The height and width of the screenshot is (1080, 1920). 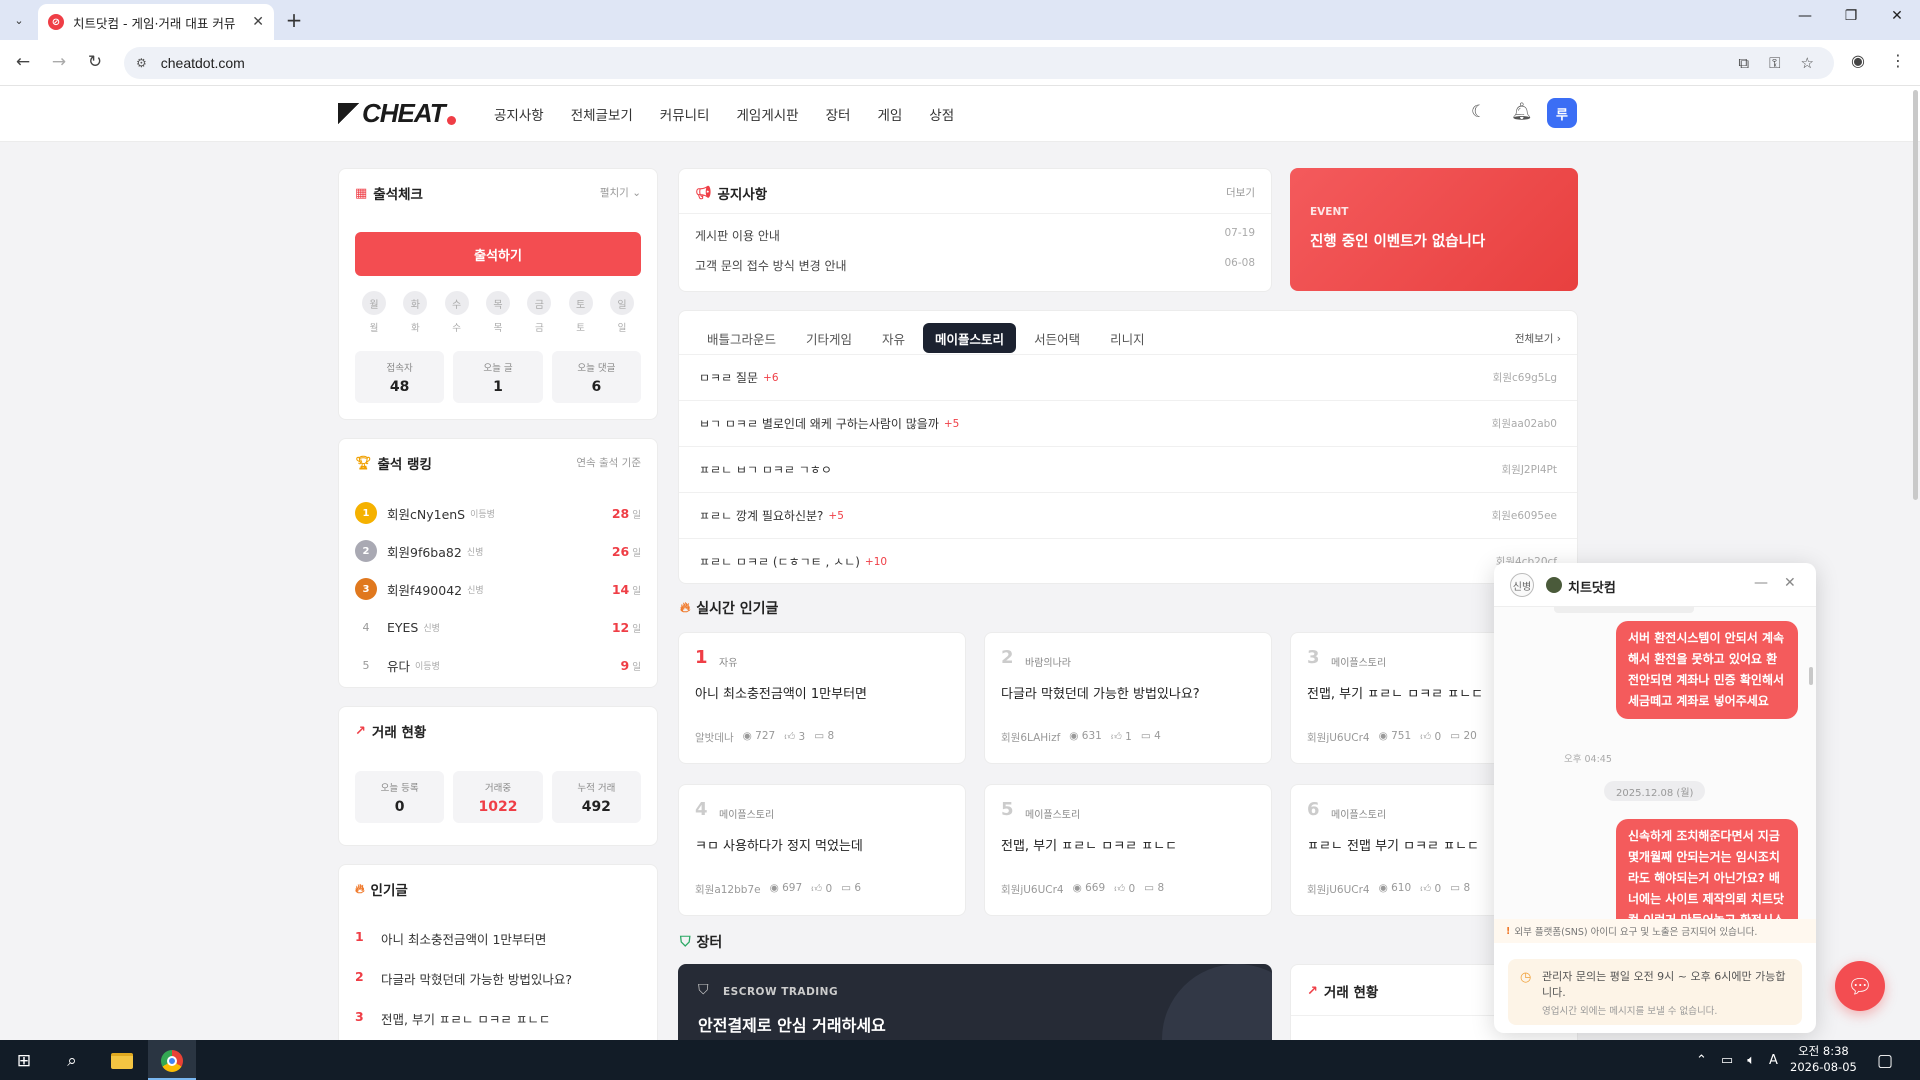 I want to click on board-post-row: ㅍㄹㄴ 깡계 필요하신분? +5 회원e6095ee, so click(x=1128, y=515).